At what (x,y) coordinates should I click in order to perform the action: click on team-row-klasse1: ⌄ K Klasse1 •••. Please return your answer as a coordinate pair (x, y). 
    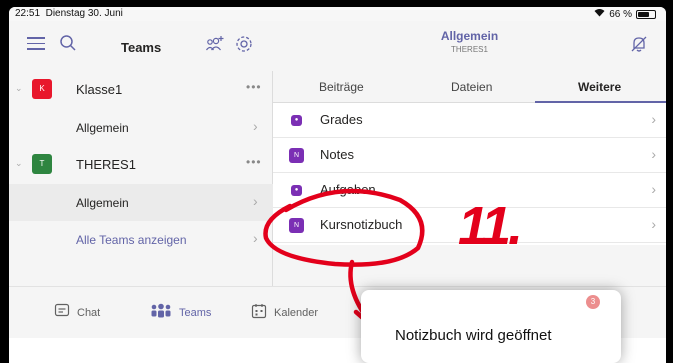
    Looking at the image, I should click on (141, 90).